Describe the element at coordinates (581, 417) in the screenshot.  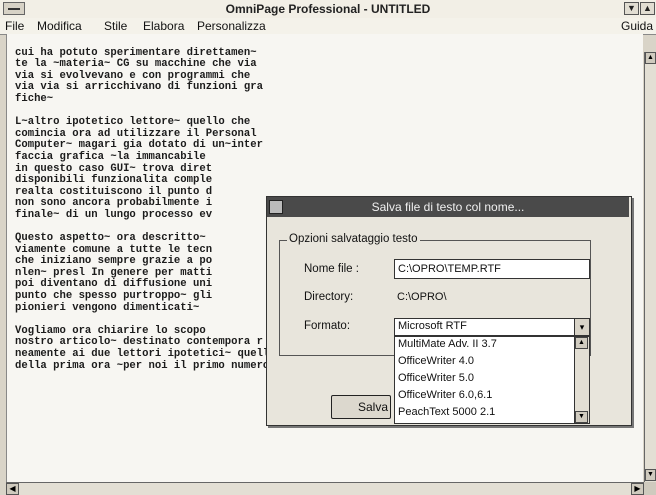
I see `list-scroll-down-icon: ▼` at that location.